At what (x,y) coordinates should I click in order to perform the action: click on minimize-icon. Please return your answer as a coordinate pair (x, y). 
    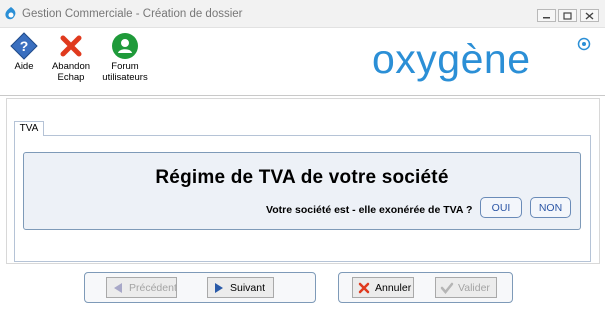
    Looking at the image, I should click on (546, 18).